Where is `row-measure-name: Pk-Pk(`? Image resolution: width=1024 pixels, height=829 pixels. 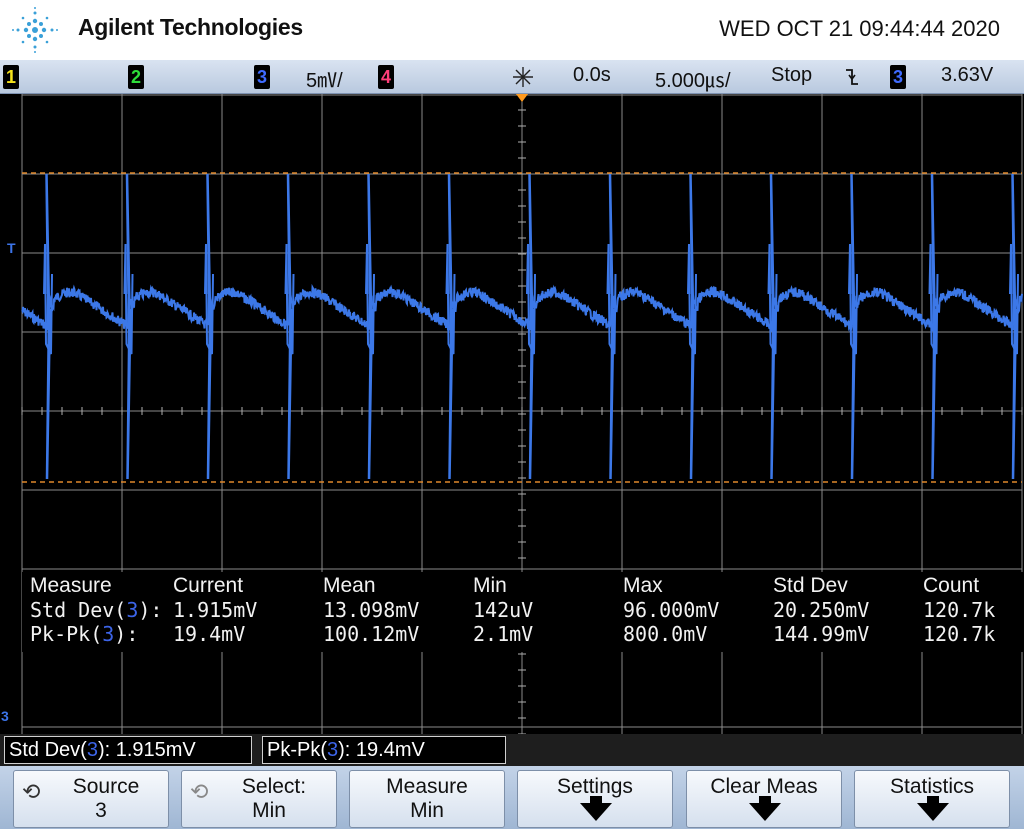 row-measure-name: Pk-Pk( is located at coordinates (66, 634).